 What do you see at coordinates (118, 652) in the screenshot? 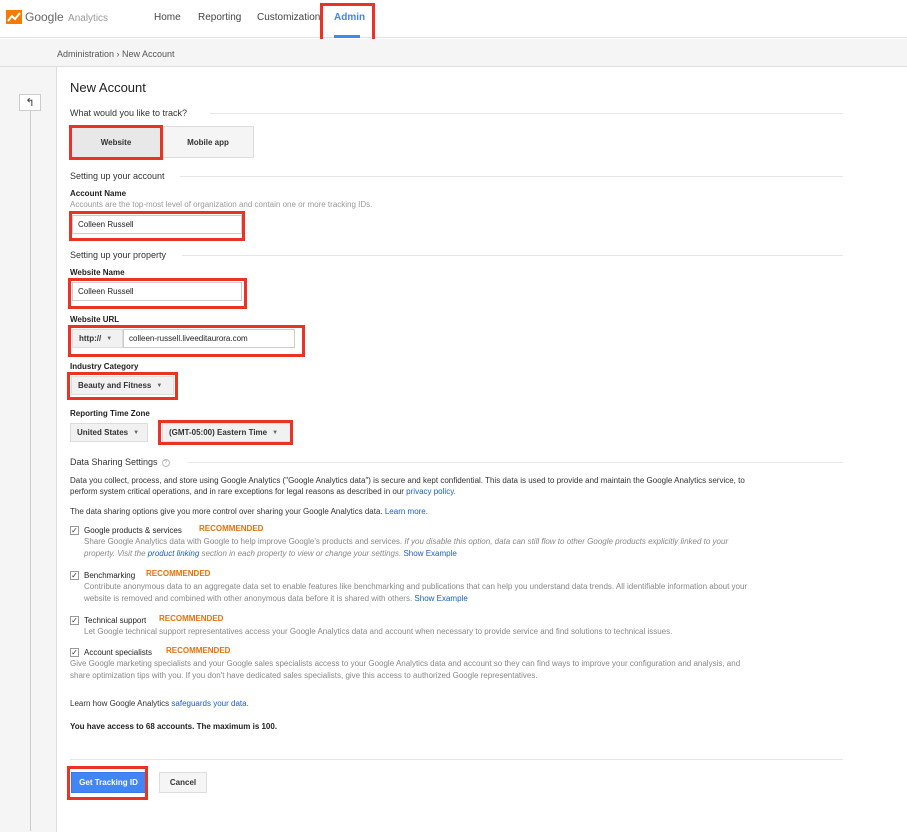
I see `account-specialists-label: Account specialists` at bounding box center [118, 652].